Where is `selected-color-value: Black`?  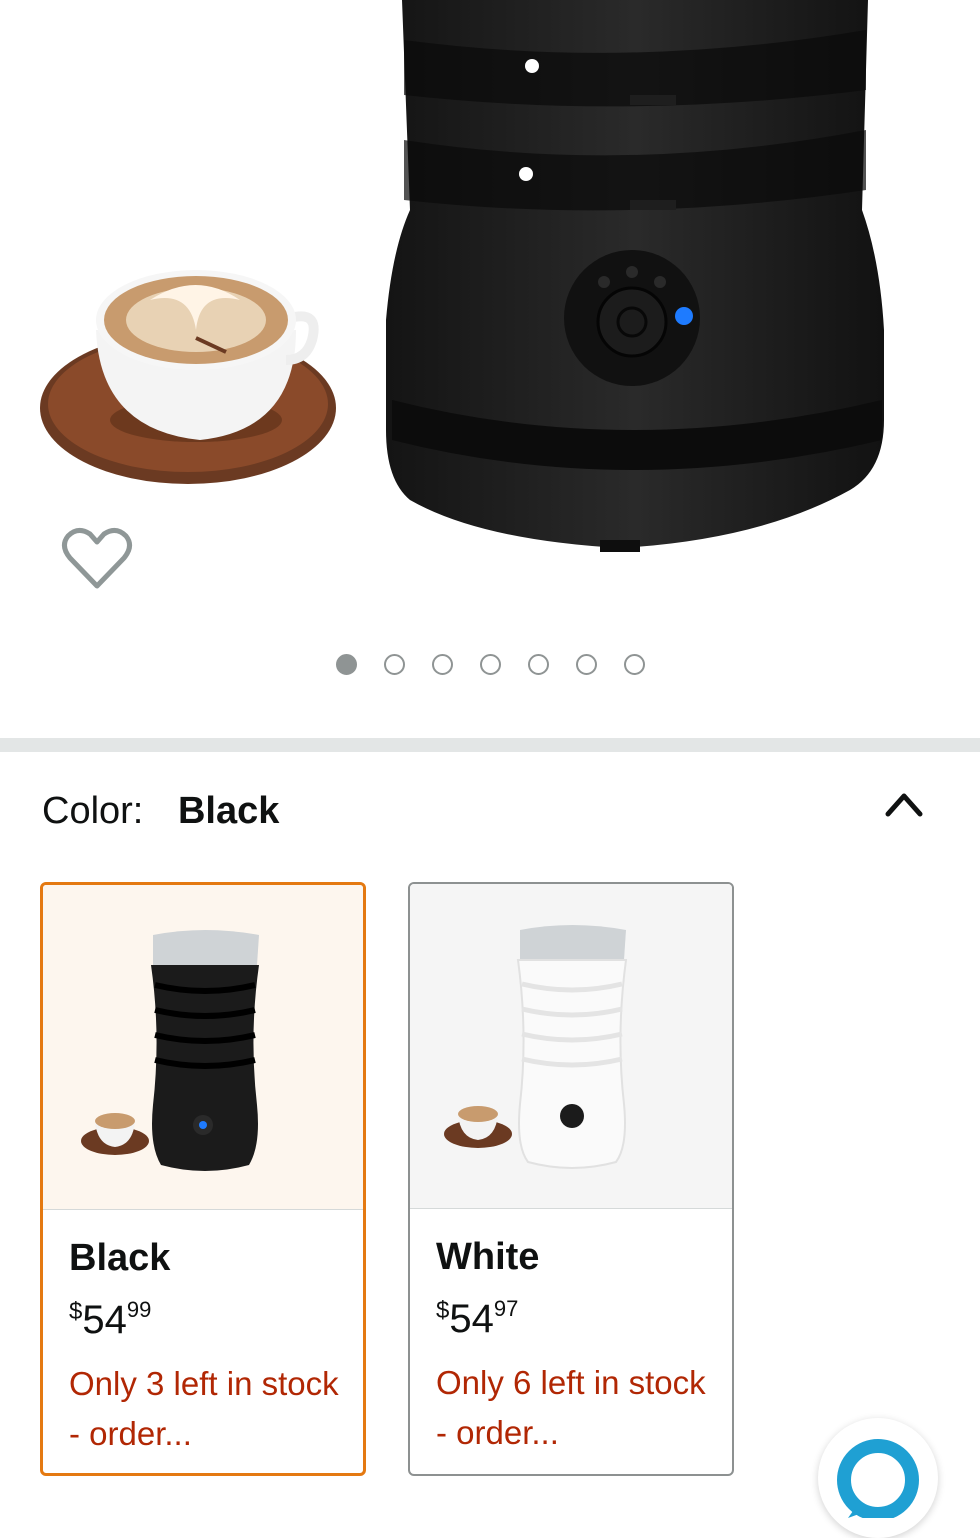
selected-color-value: Black is located at coordinates (228, 811).